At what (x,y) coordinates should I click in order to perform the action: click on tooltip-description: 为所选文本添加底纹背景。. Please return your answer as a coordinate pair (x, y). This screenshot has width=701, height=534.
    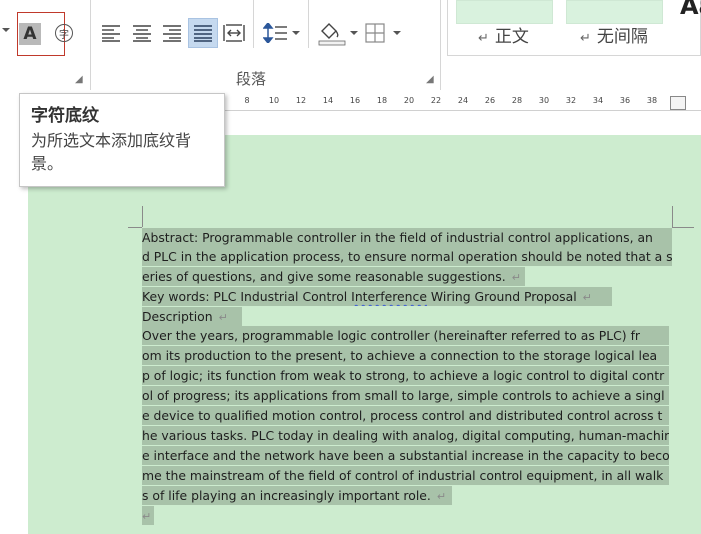
    Looking at the image, I should click on (111, 152).